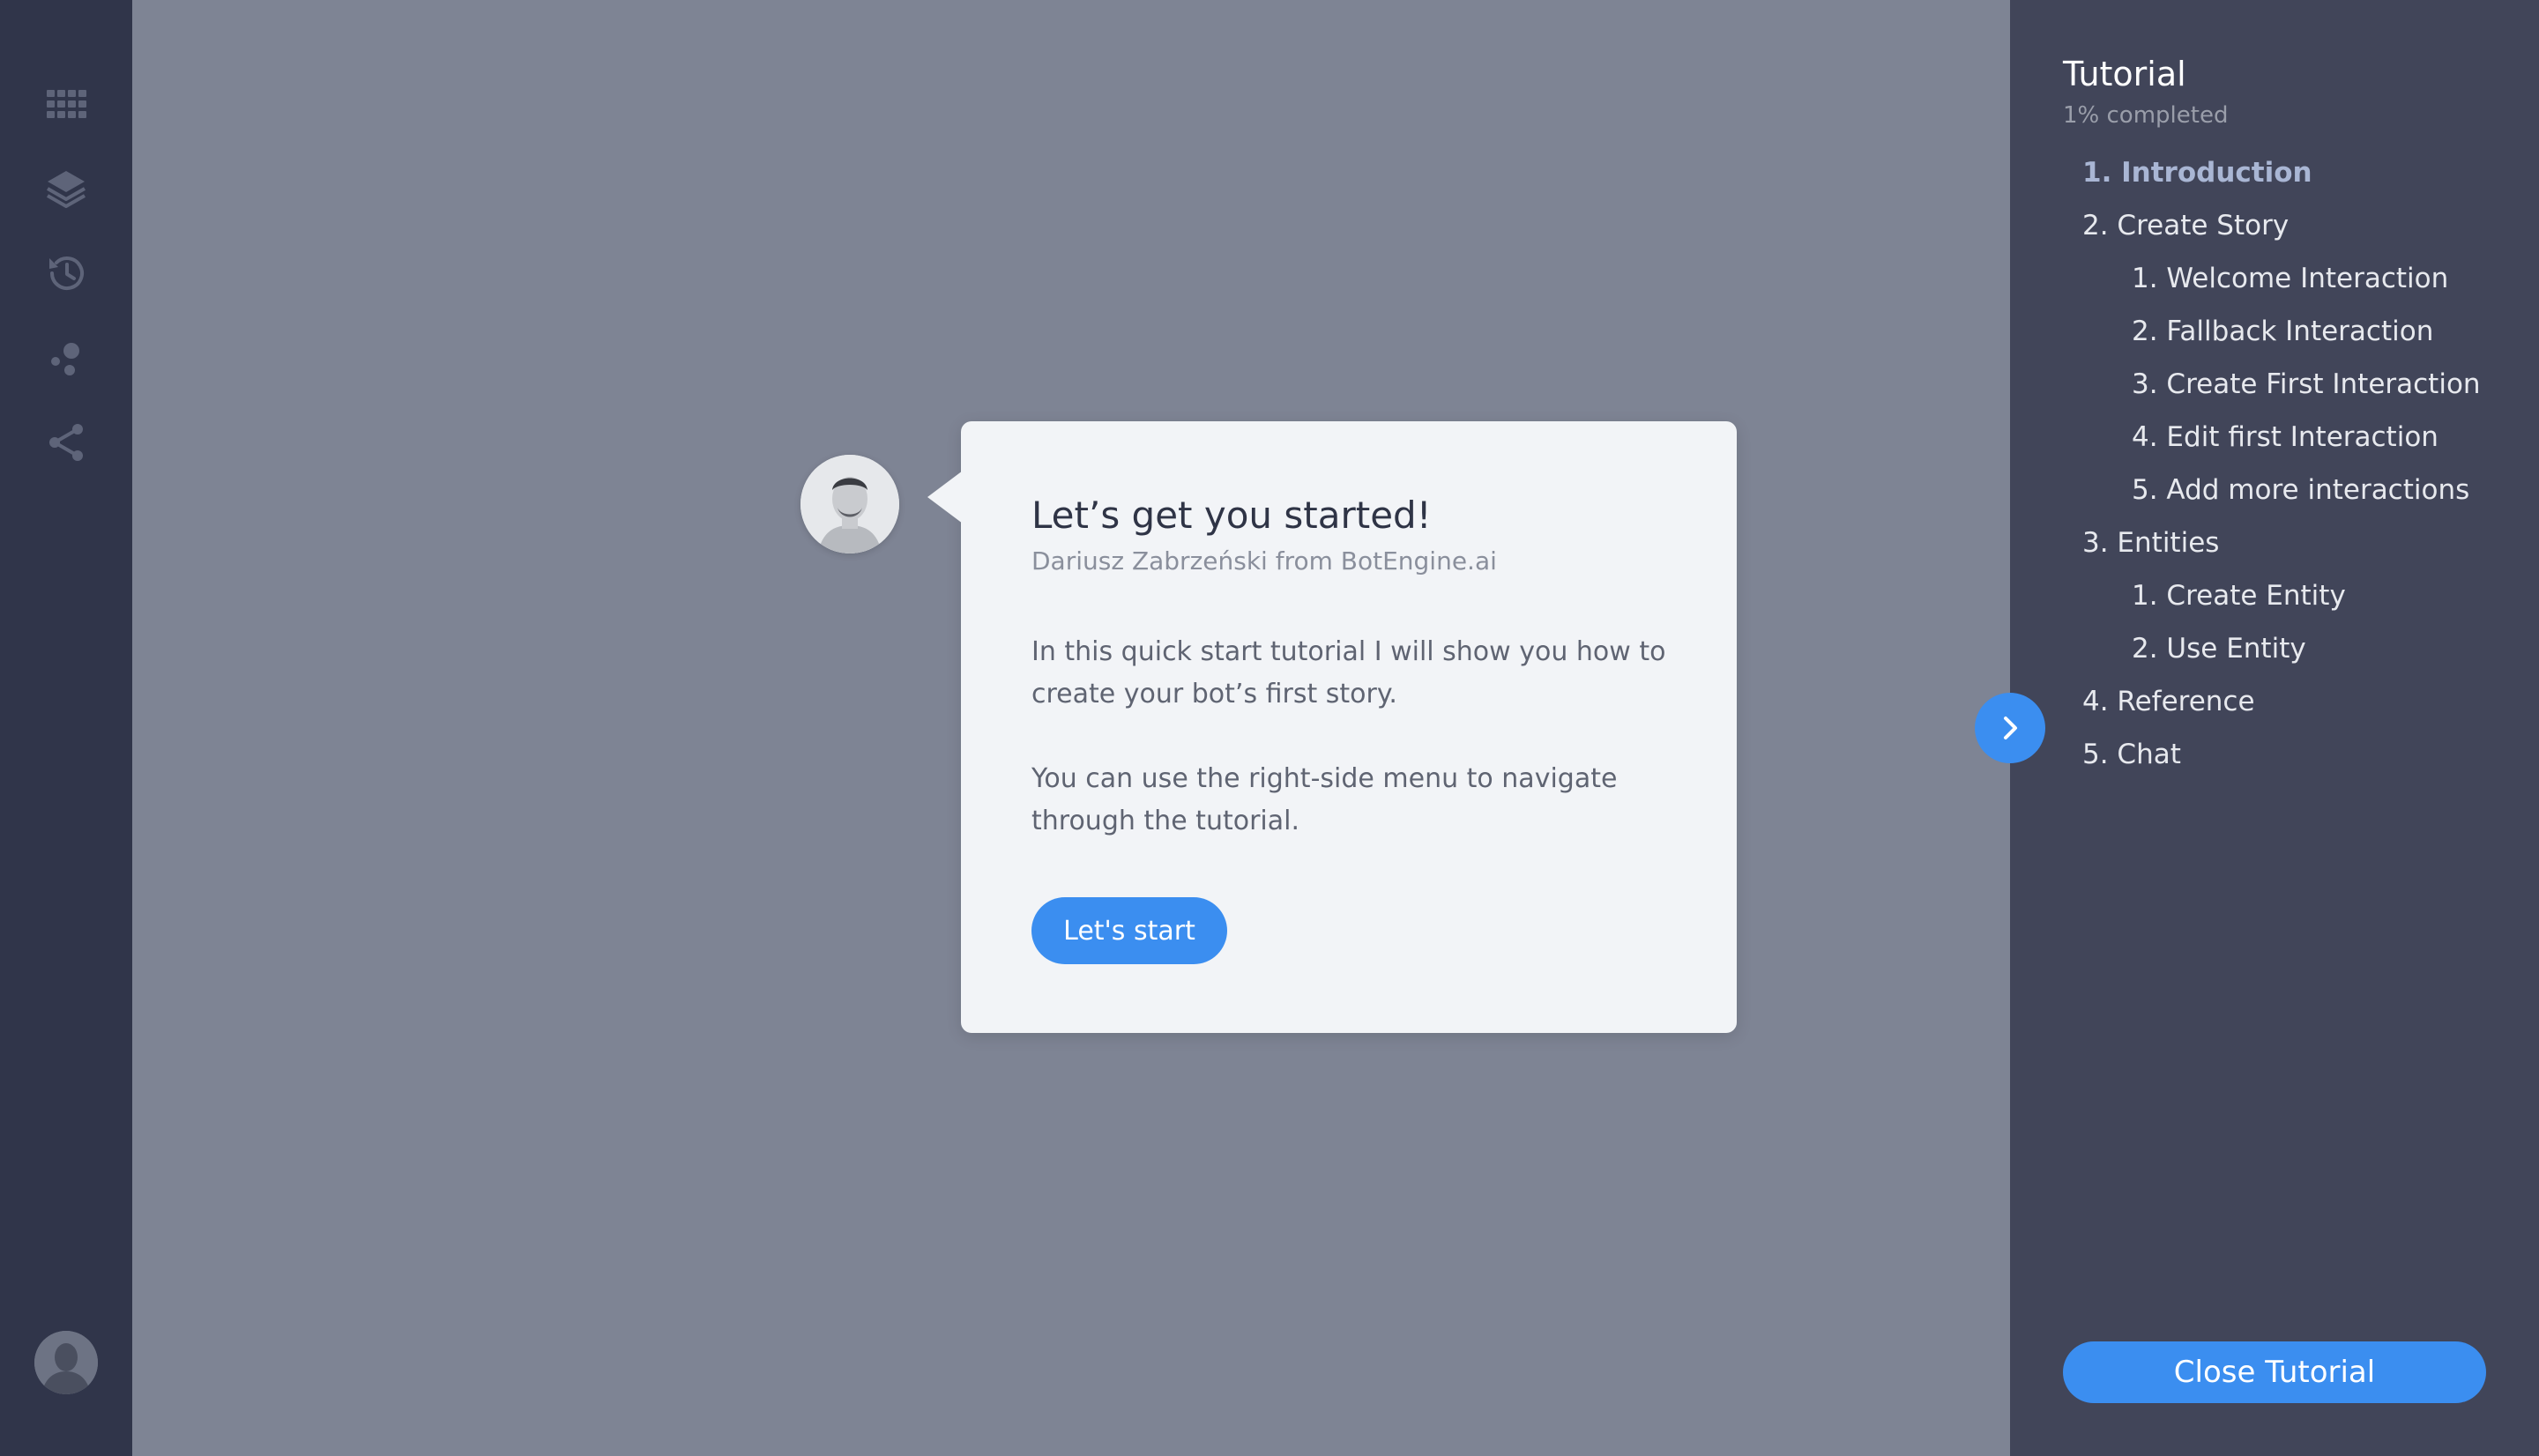 The height and width of the screenshot is (1456, 2539). I want to click on toc-add-more-interactions: 5. Add more interactions, so click(2300, 490).